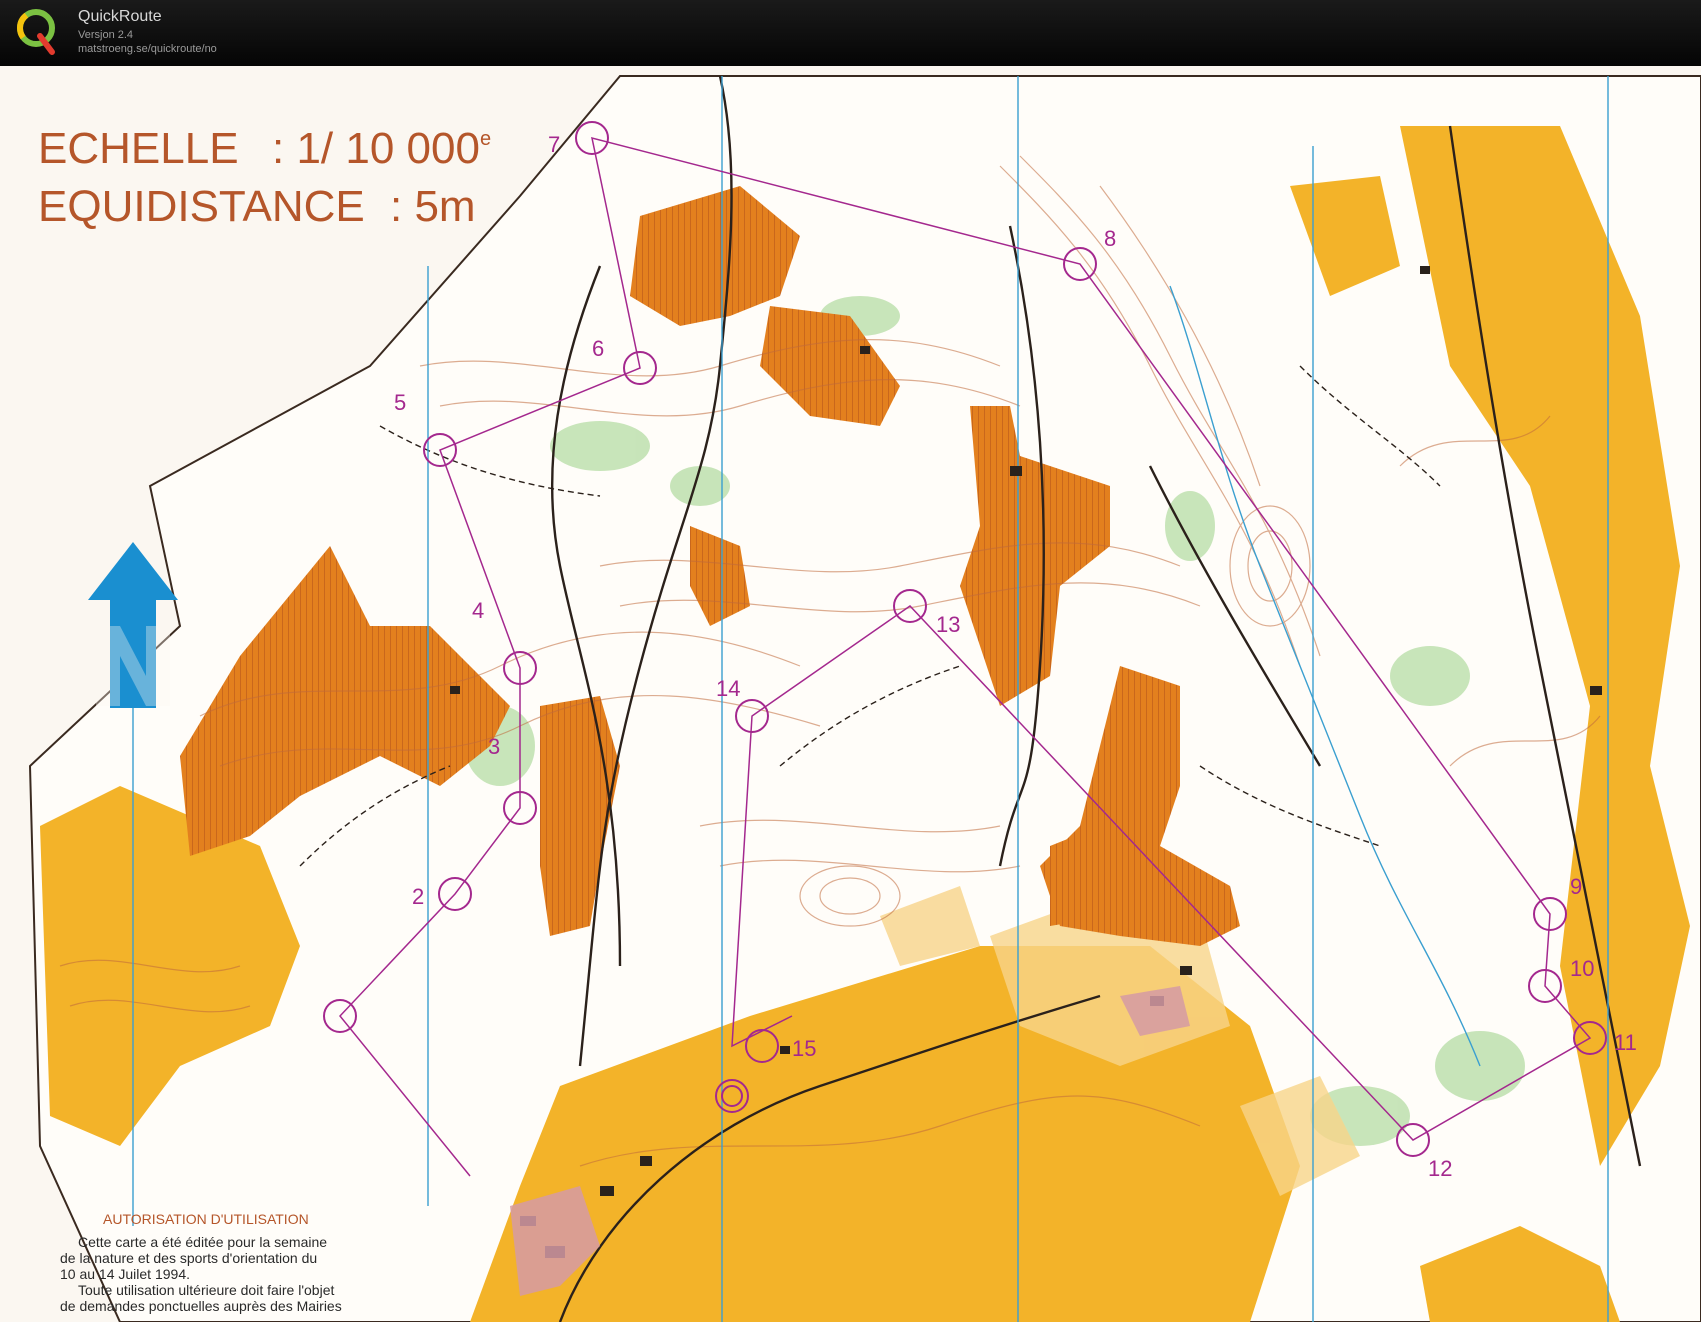 This screenshot has width=1701, height=1322. I want to click on app-version: Versjon 2.4, so click(106, 35).